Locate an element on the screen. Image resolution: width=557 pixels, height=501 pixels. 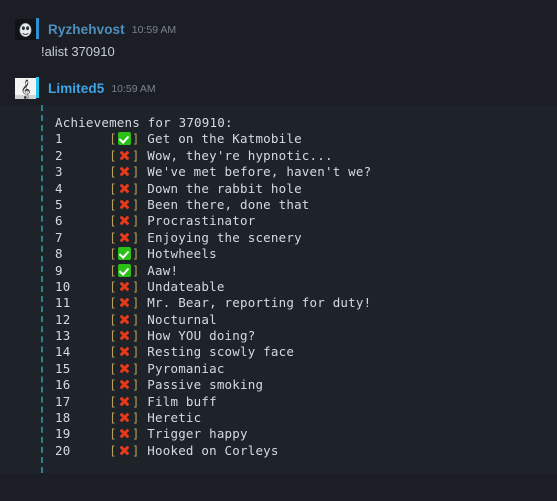
quote-bar is located at coordinates (42, 289).